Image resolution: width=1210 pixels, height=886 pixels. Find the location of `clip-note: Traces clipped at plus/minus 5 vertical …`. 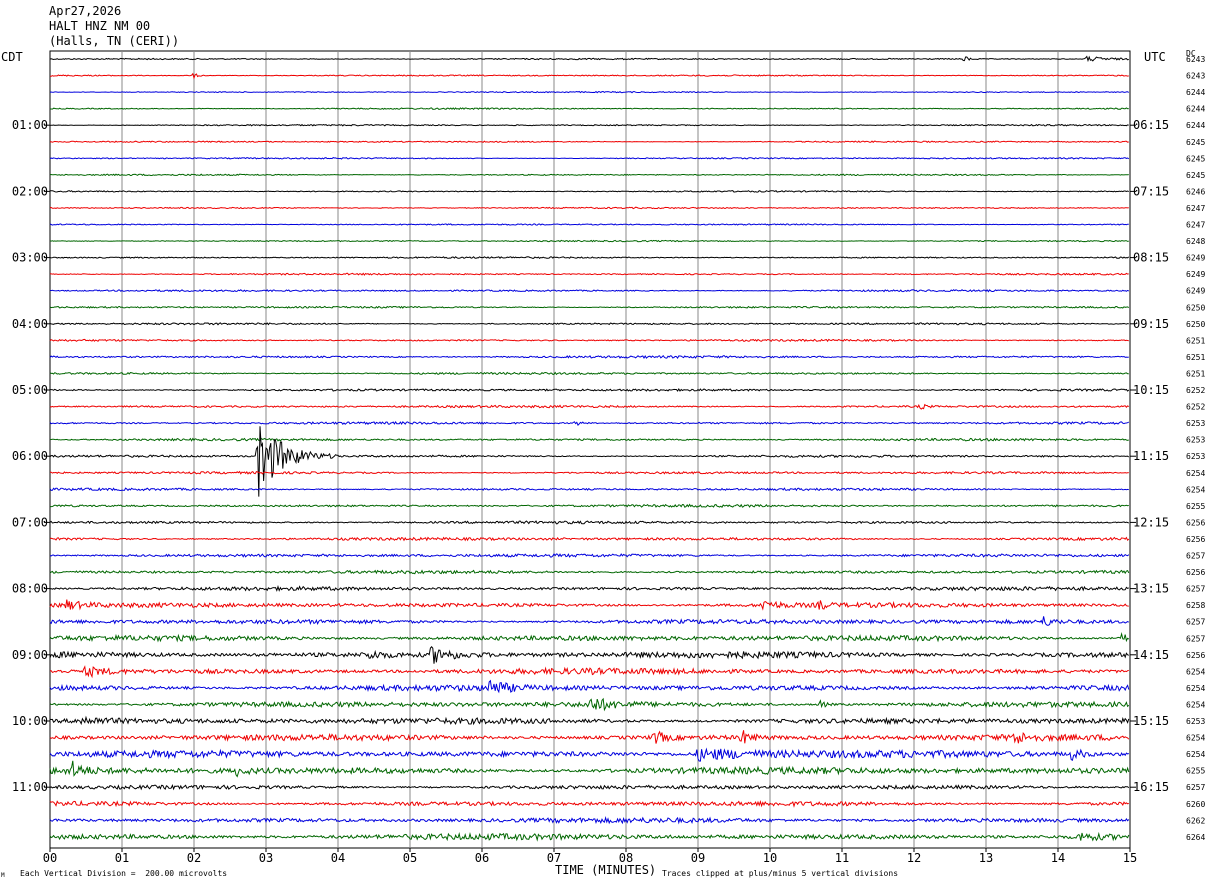

clip-note: Traces clipped at plus/minus 5 vertical … is located at coordinates (780, 873).